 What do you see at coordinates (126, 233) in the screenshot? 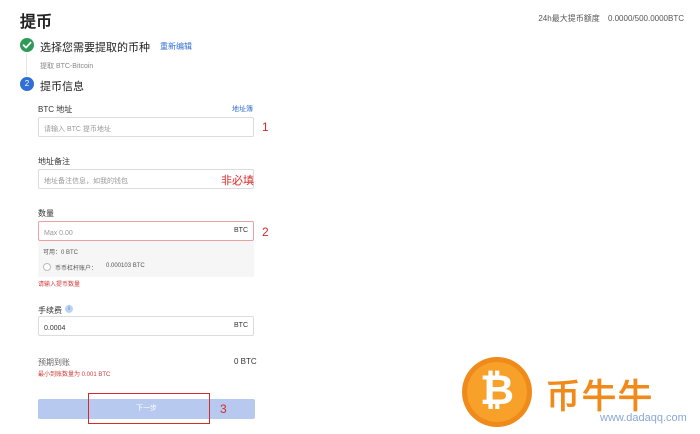
I see `amount-input` at bounding box center [126, 233].